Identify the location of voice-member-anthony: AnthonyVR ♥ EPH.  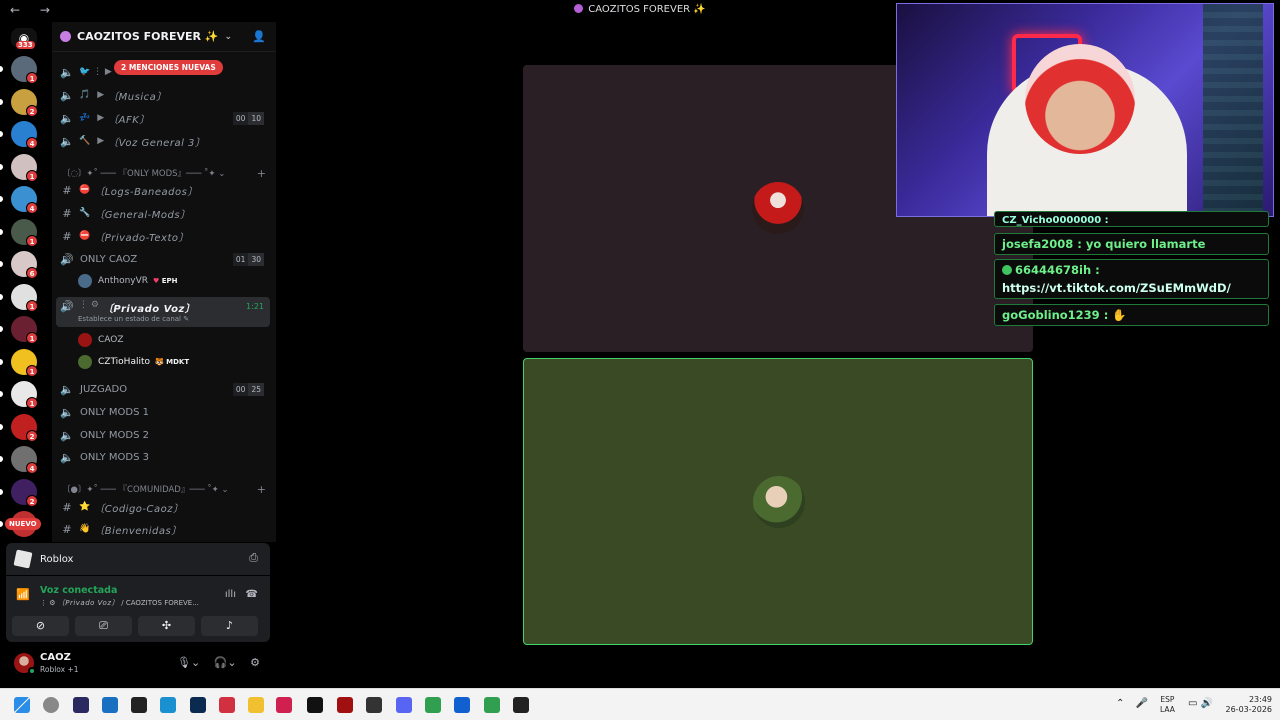
(128, 281).